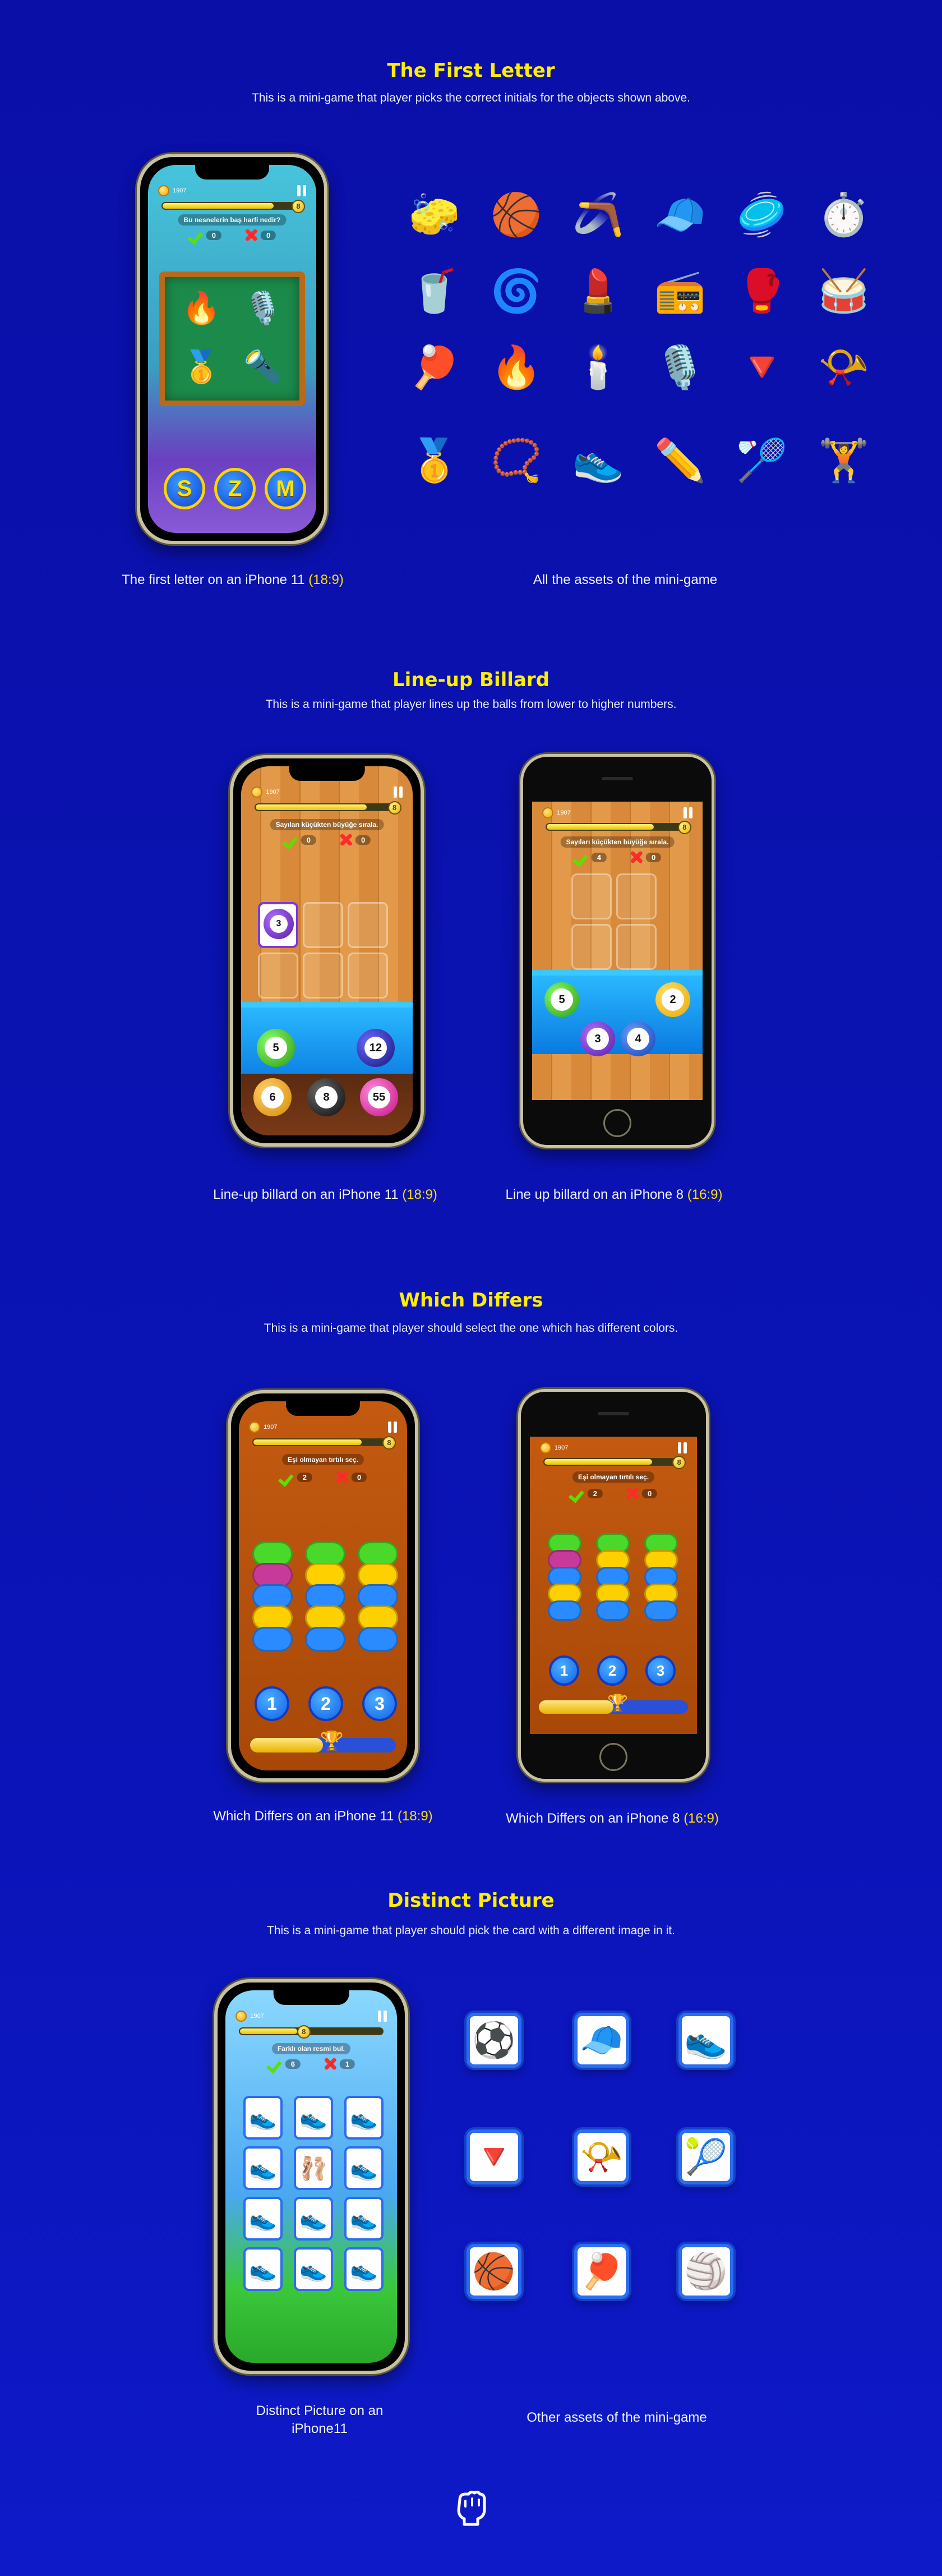  I want to click on differs-iphone11-caption: Which Differs on an iPhone 11 (18:9), so click(323, 1817).